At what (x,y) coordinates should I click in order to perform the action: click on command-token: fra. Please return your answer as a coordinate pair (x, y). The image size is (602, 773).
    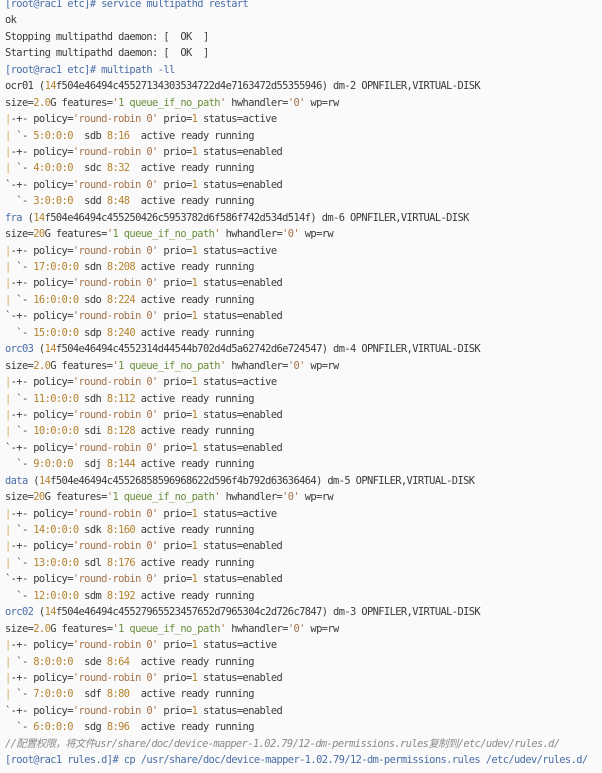
    Looking at the image, I should click on (14, 217).